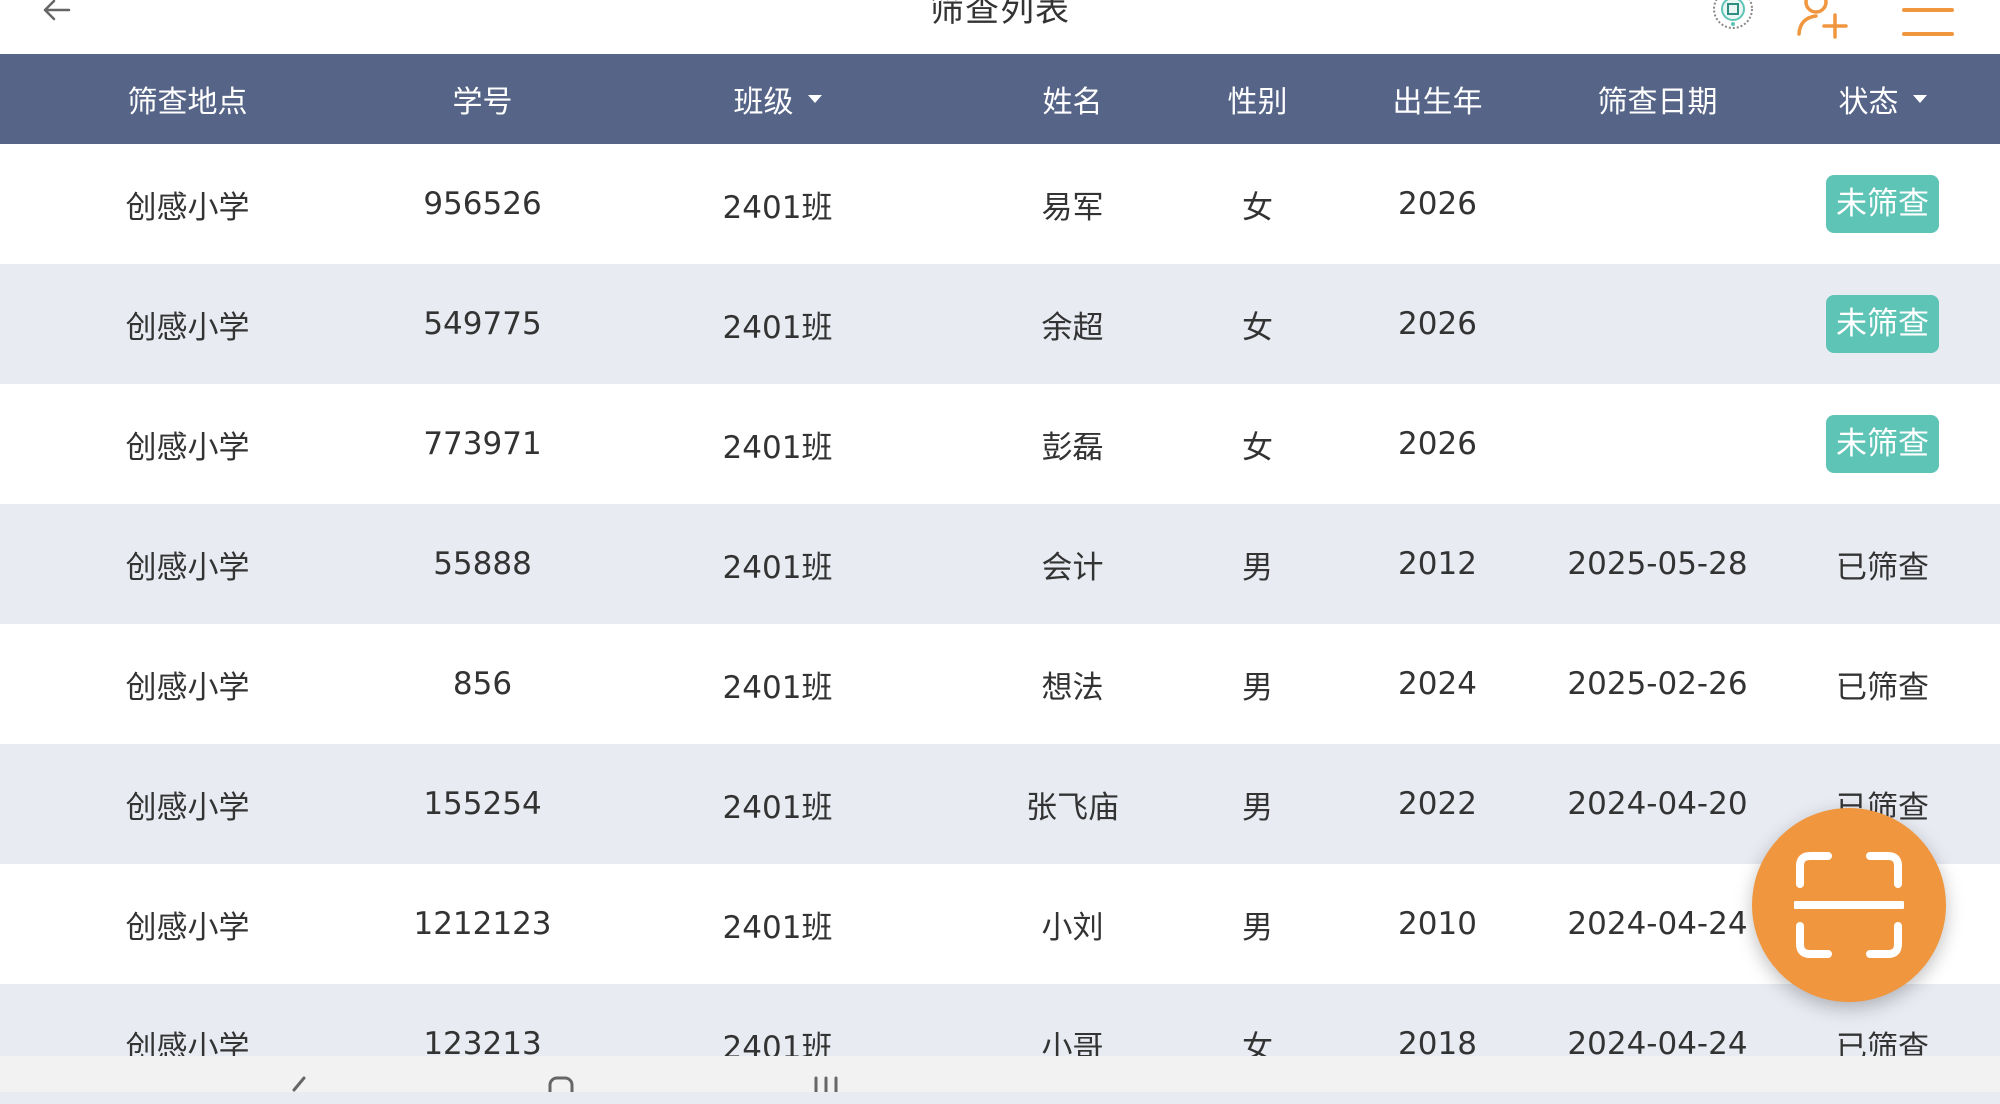 Image resolution: width=2000 pixels, height=1104 pixels. Describe the element at coordinates (1257, 687) in the screenshot. I see `cell-text: 男` at that location.